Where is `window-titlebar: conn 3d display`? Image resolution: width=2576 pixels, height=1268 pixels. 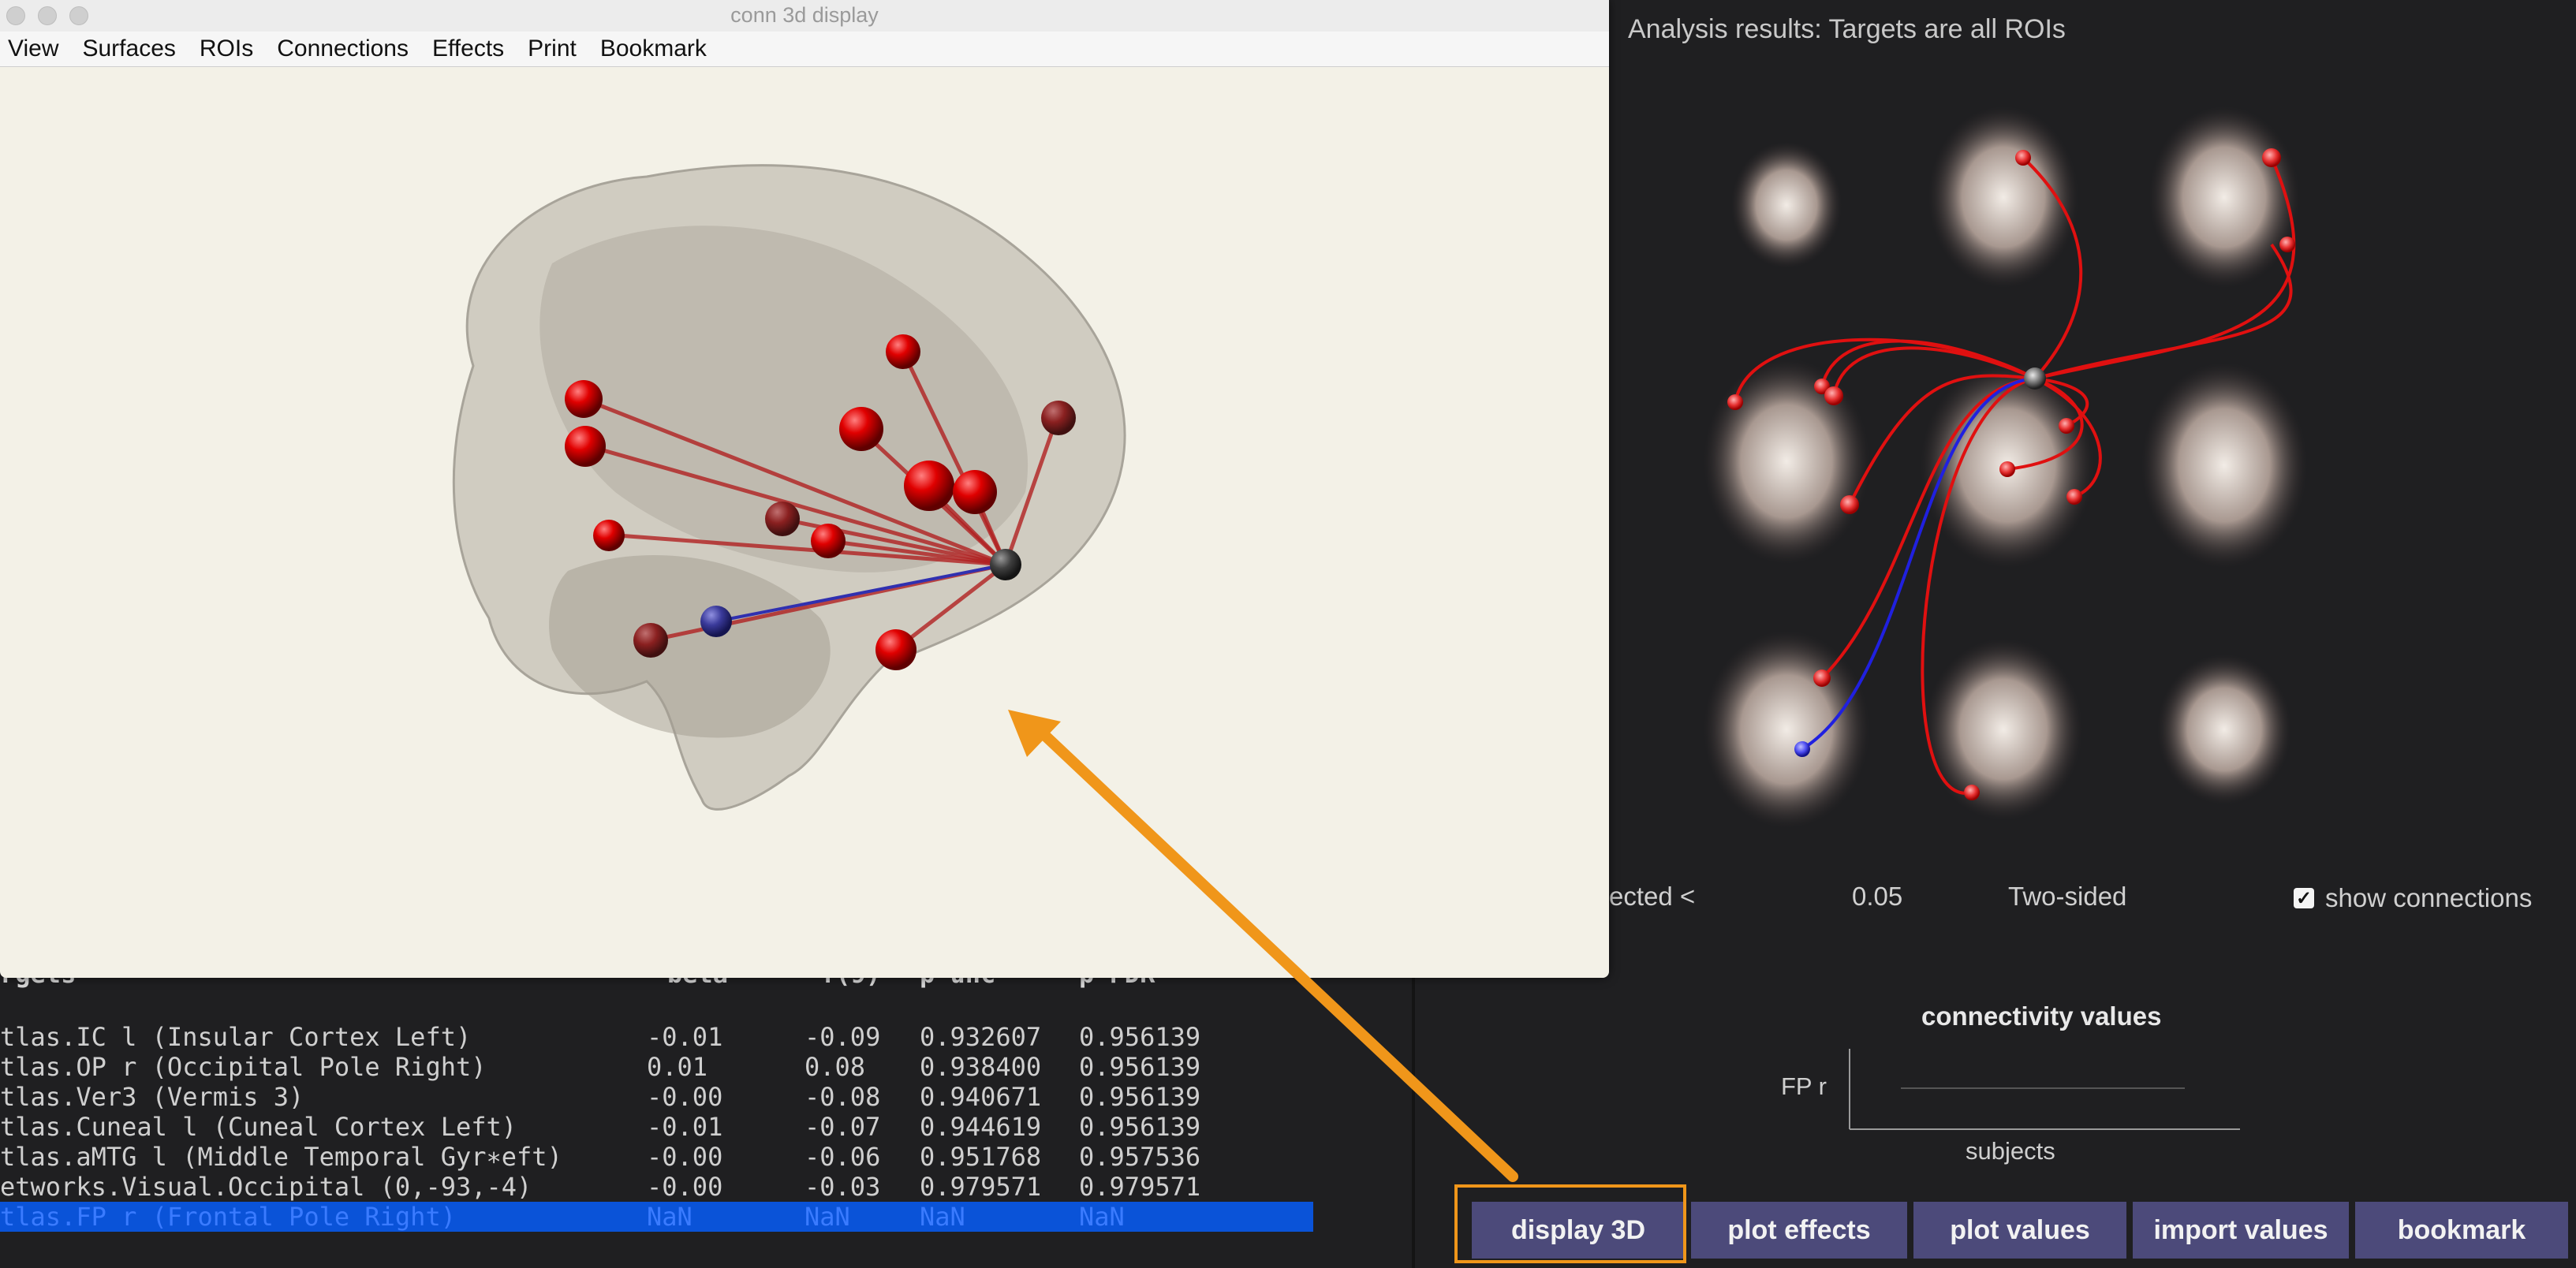 window-titlebar: conn 3d display is located at coordinates (804, 16).